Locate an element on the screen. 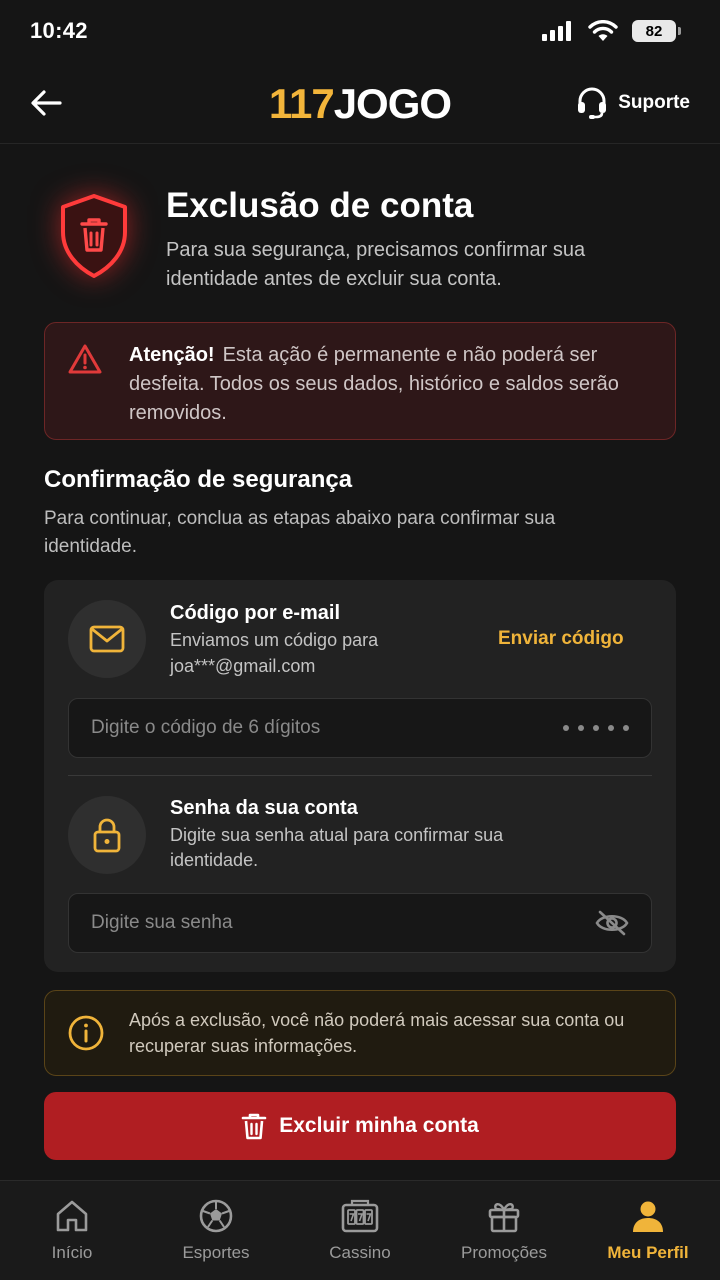 The height and width of the screenshot is (1280, 720). gift-icon is located at coordinates (504, 1218).